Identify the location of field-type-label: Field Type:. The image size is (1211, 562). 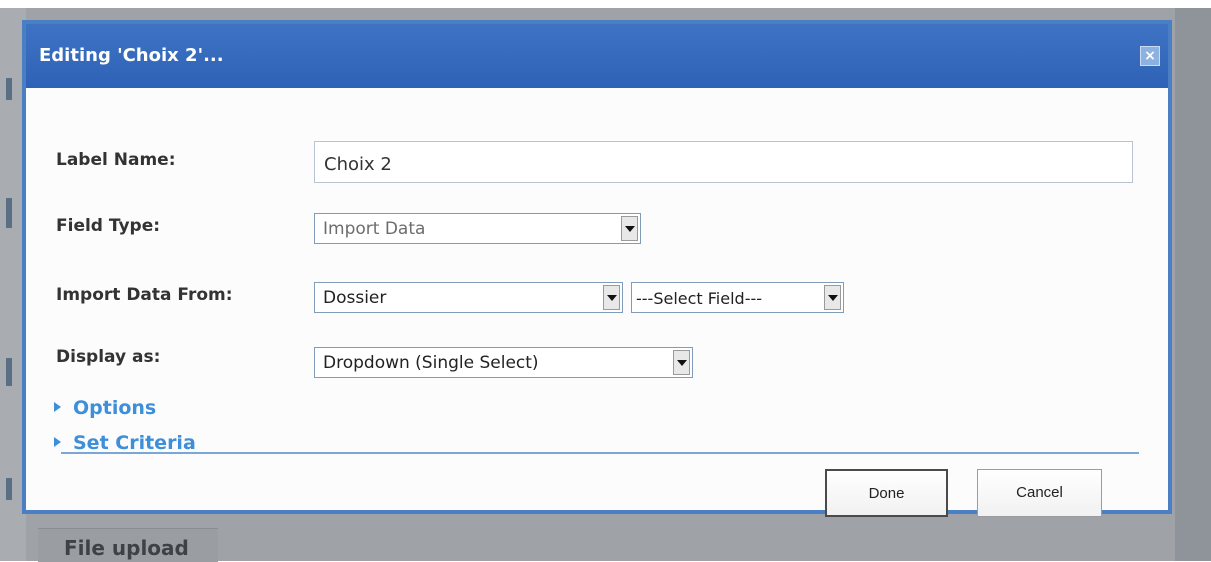
(108, 226).